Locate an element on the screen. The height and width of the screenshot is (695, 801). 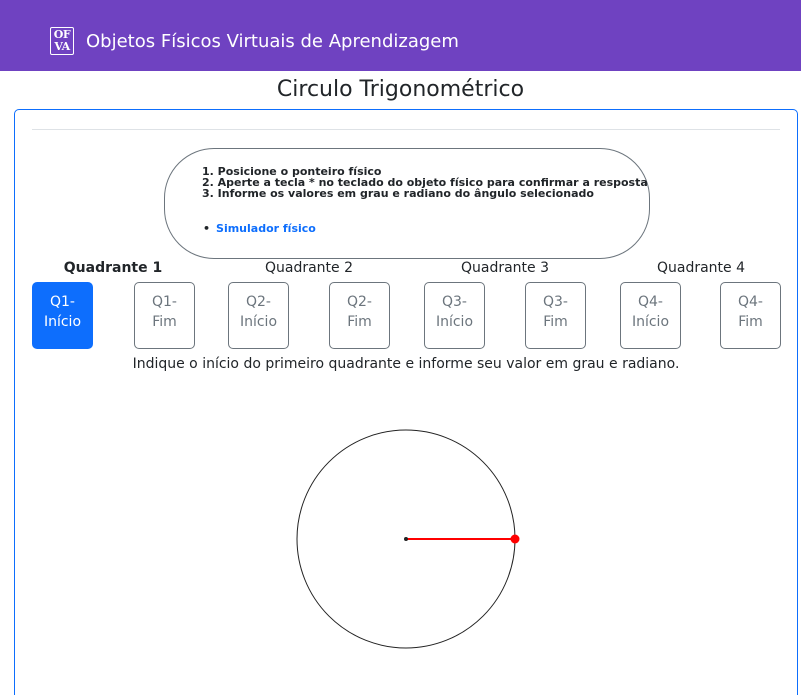
circle-center-dot is located at coordinates (406, 539).